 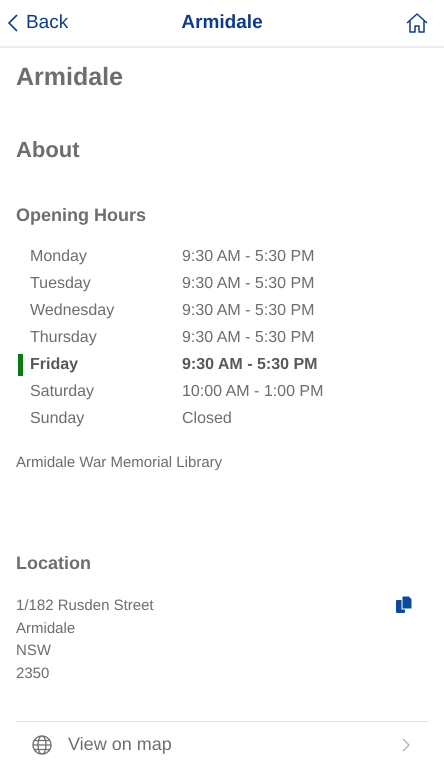 I want to click on page-heading: Armidale, so click(x=70, y=77).